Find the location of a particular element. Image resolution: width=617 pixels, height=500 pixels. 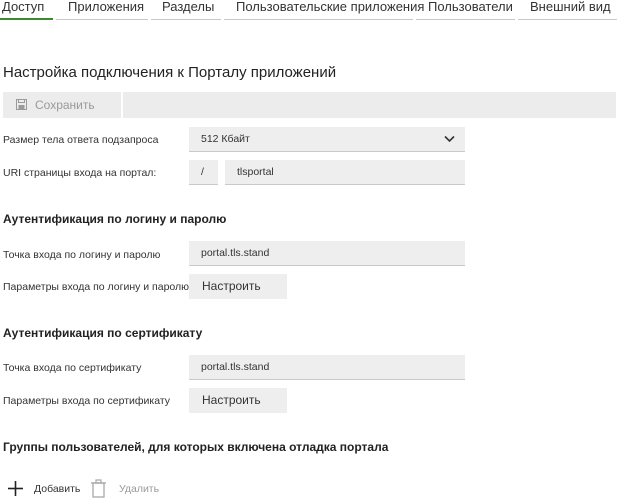

tab-access: Доступ is located at coordinates (26, 10).